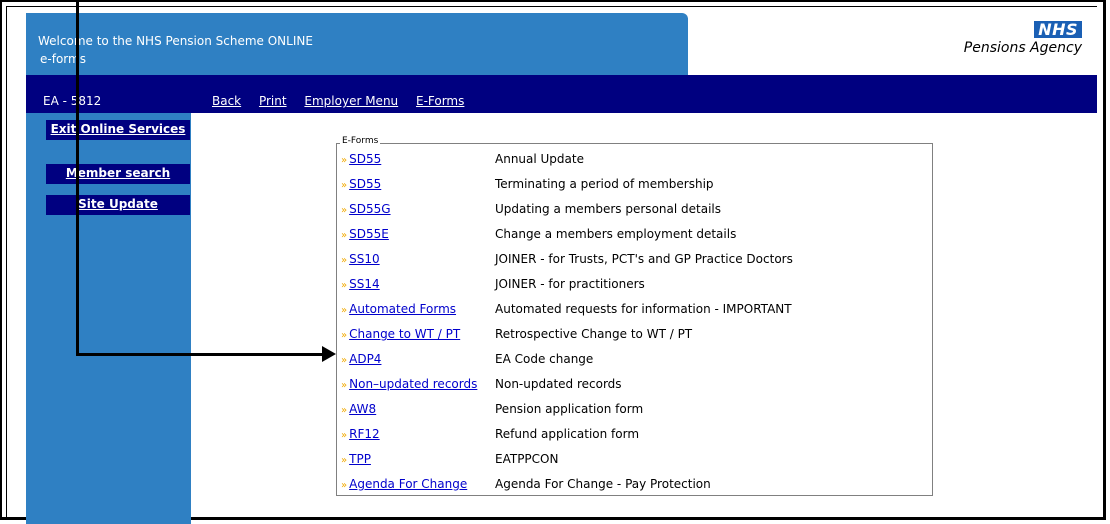 This screenshot has height=524, width=1110. What do you see at coordinates (404, 334) in the screenshot?
I see `form-link: Change to WT / PT` at bounding box center [404, 334].